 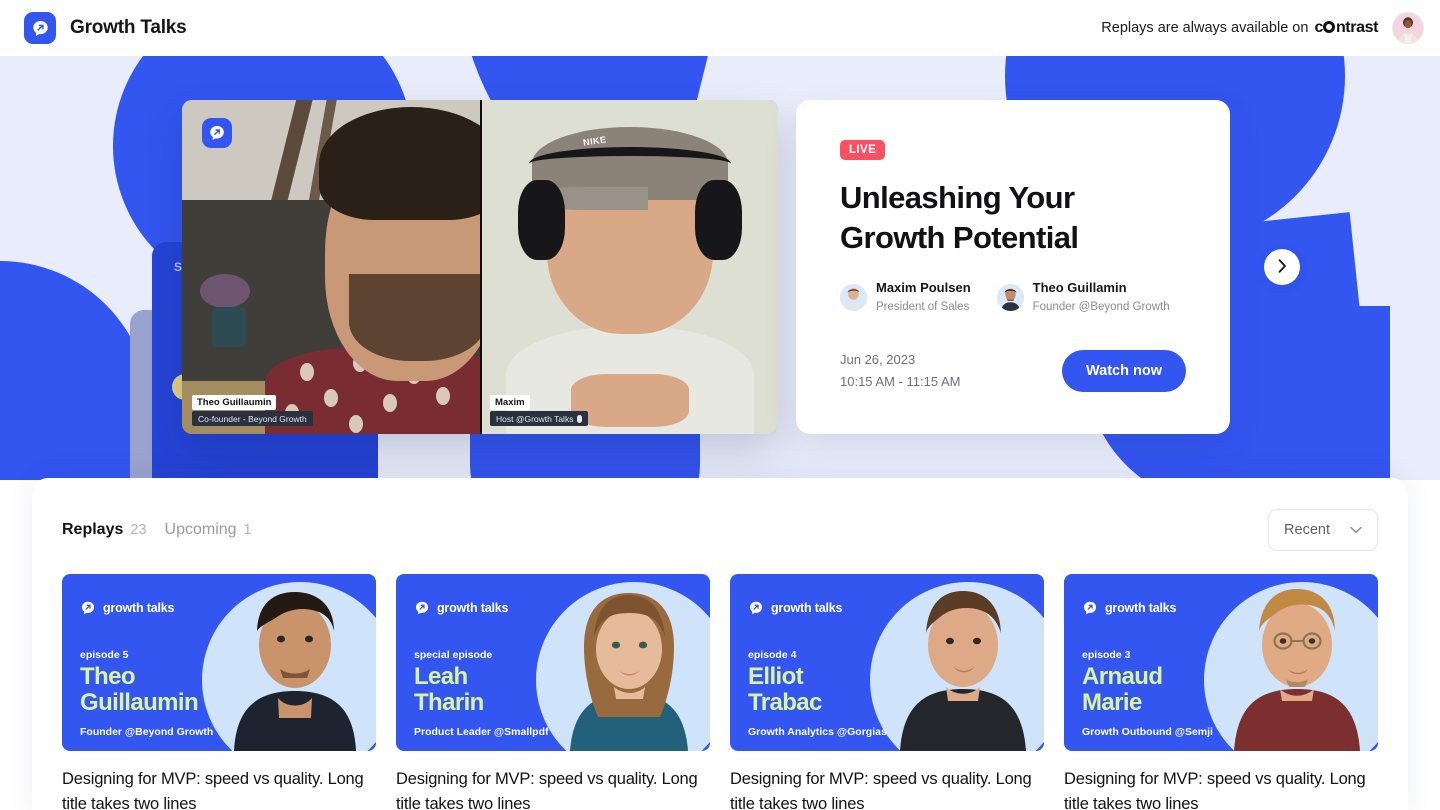 What do you see at coordinates (959, 217) in the screenshot?
I see `page-title: Unleashing Your Growth Potential` at bounding box center [959, 217].